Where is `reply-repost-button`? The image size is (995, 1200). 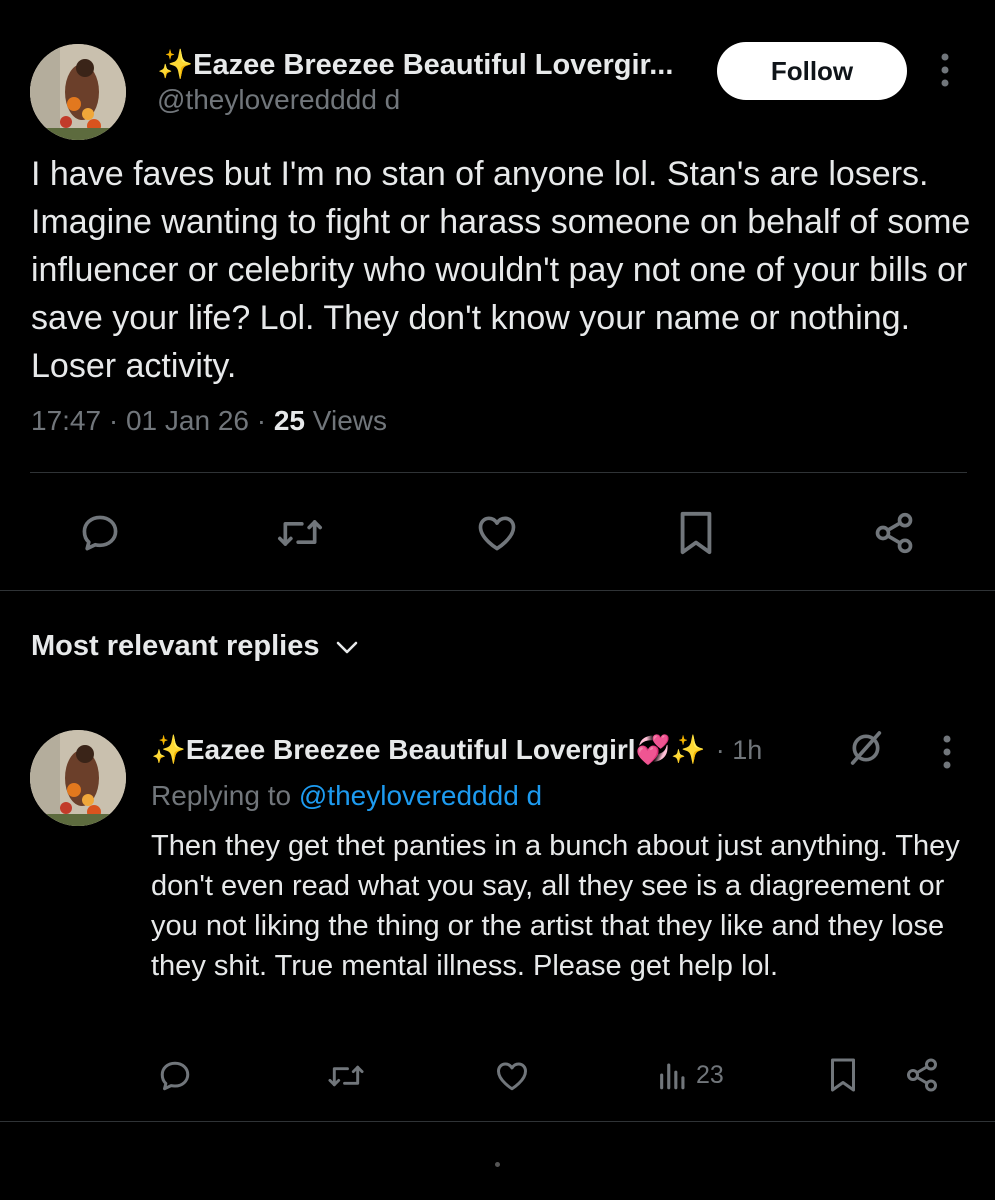 reply-repost-button is located at coordinates (346, 1076).